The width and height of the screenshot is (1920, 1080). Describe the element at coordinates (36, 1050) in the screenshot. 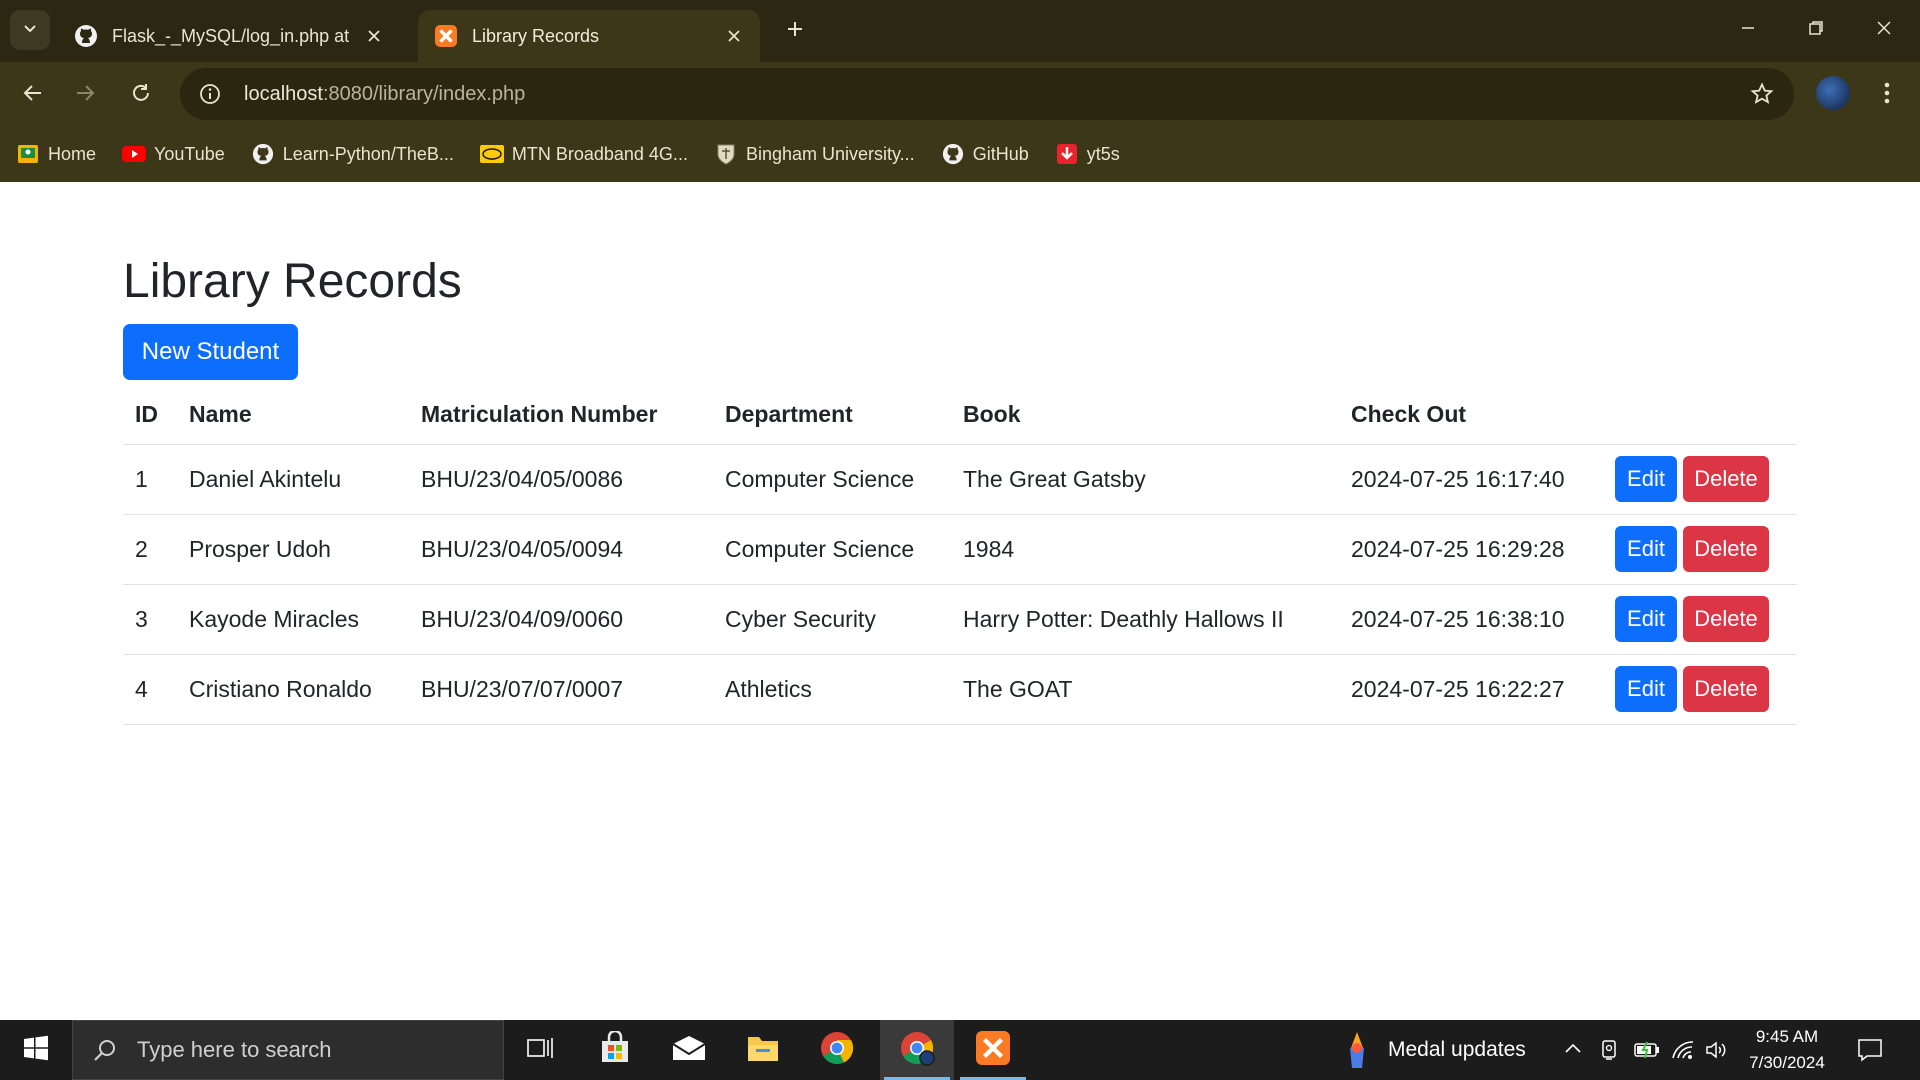

I see `start-button` at that location.